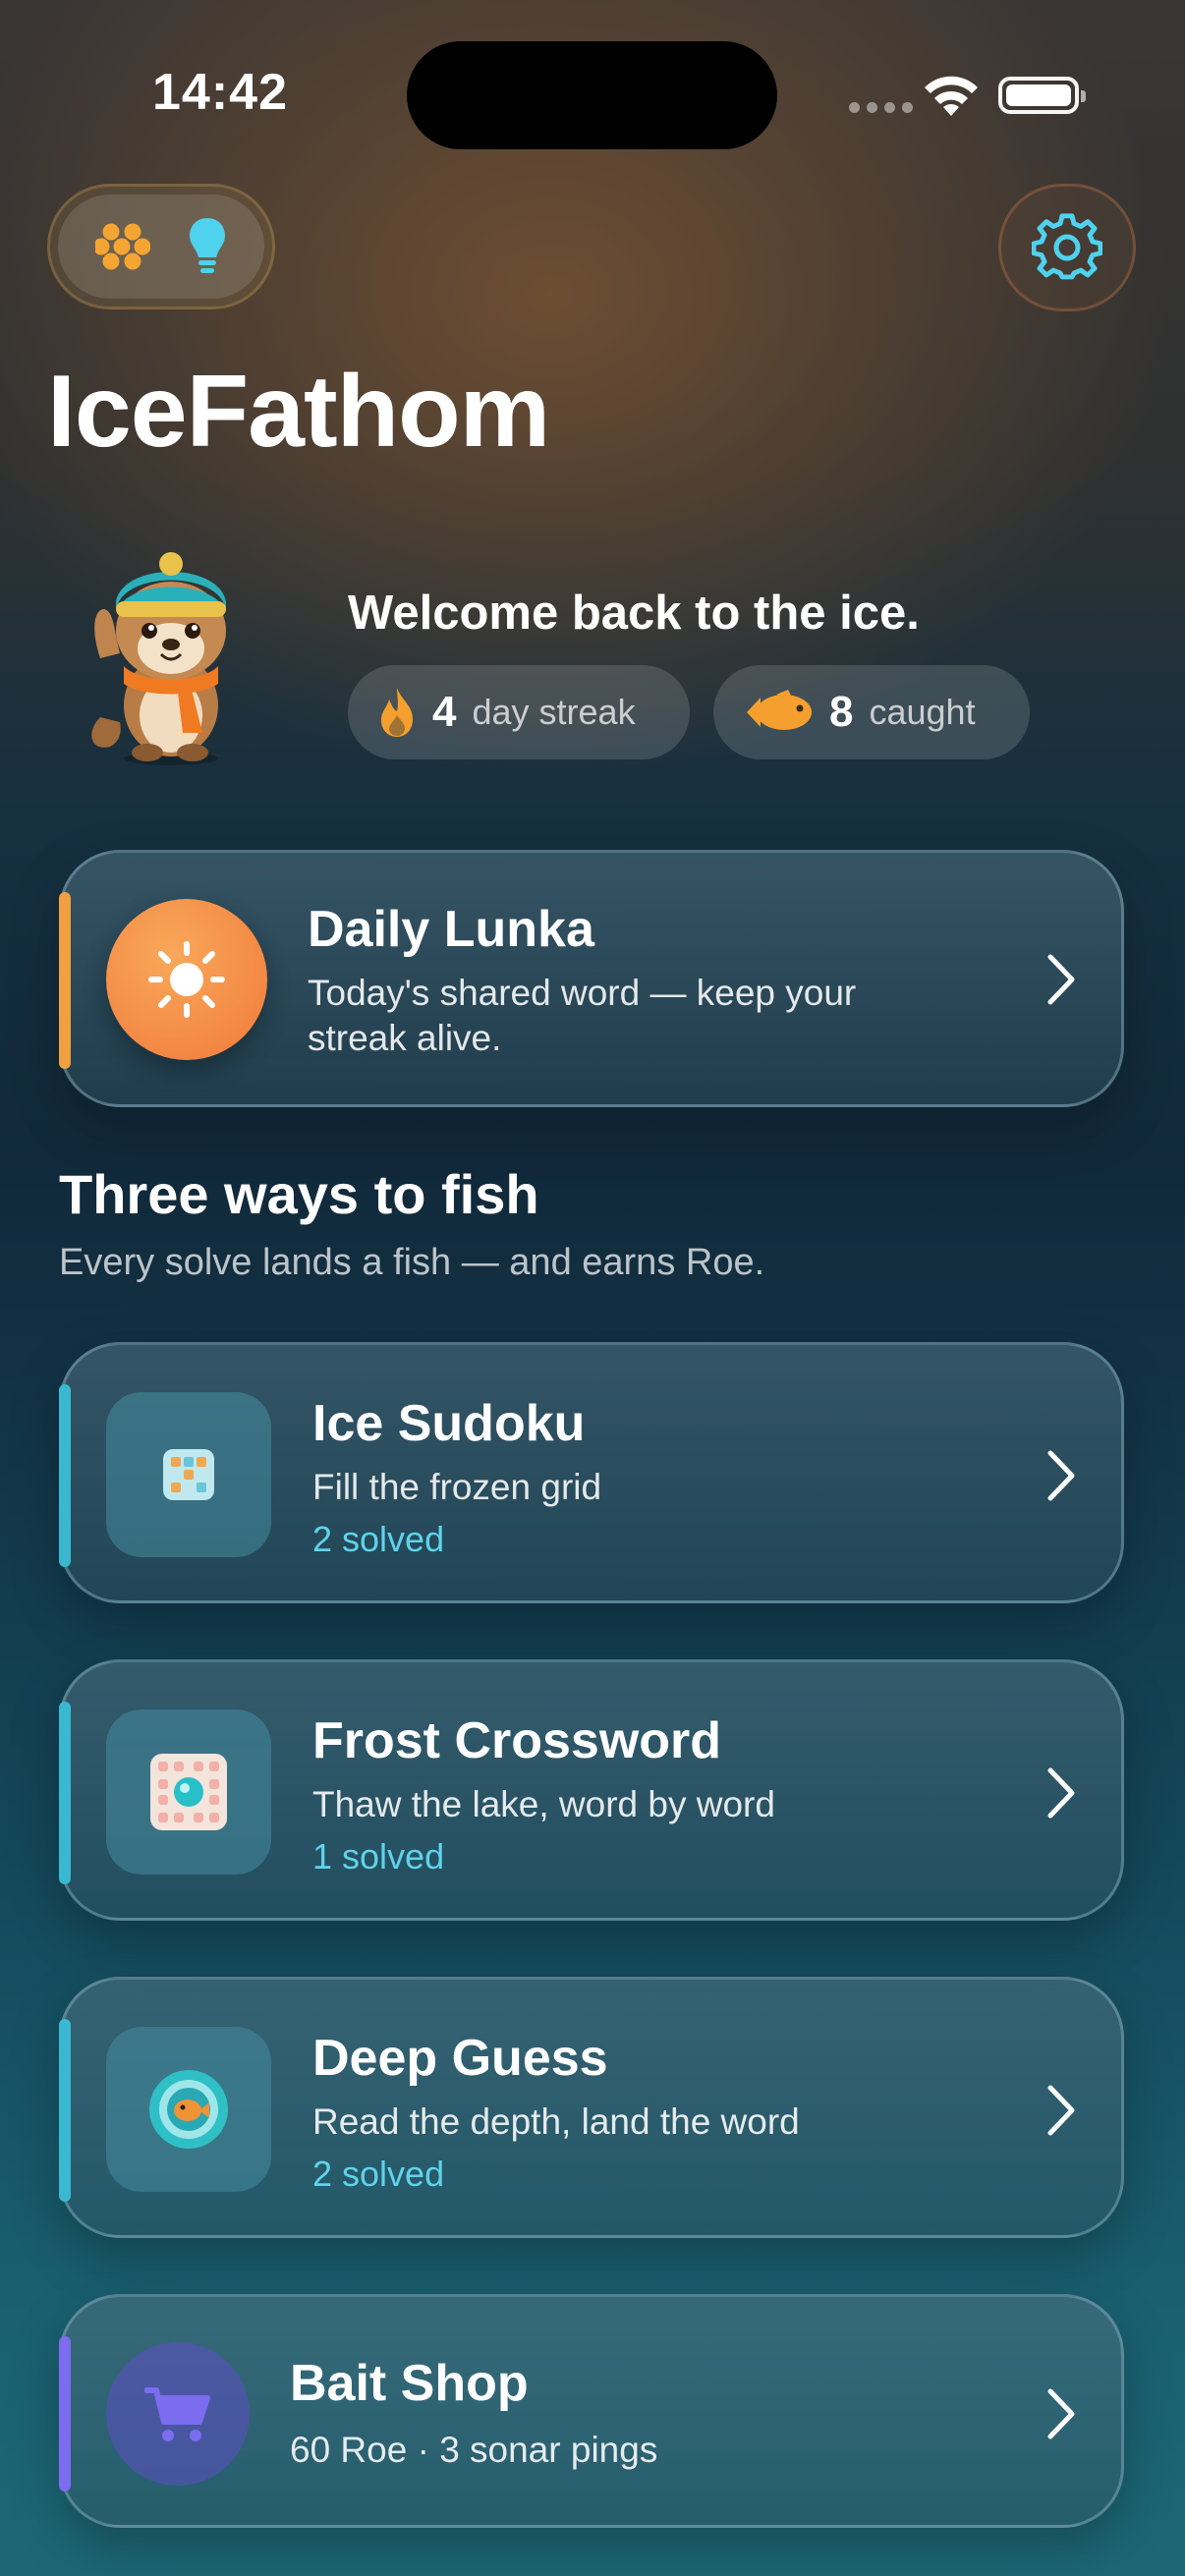  I want to click on streak-label: day streak, so click(554, 712).